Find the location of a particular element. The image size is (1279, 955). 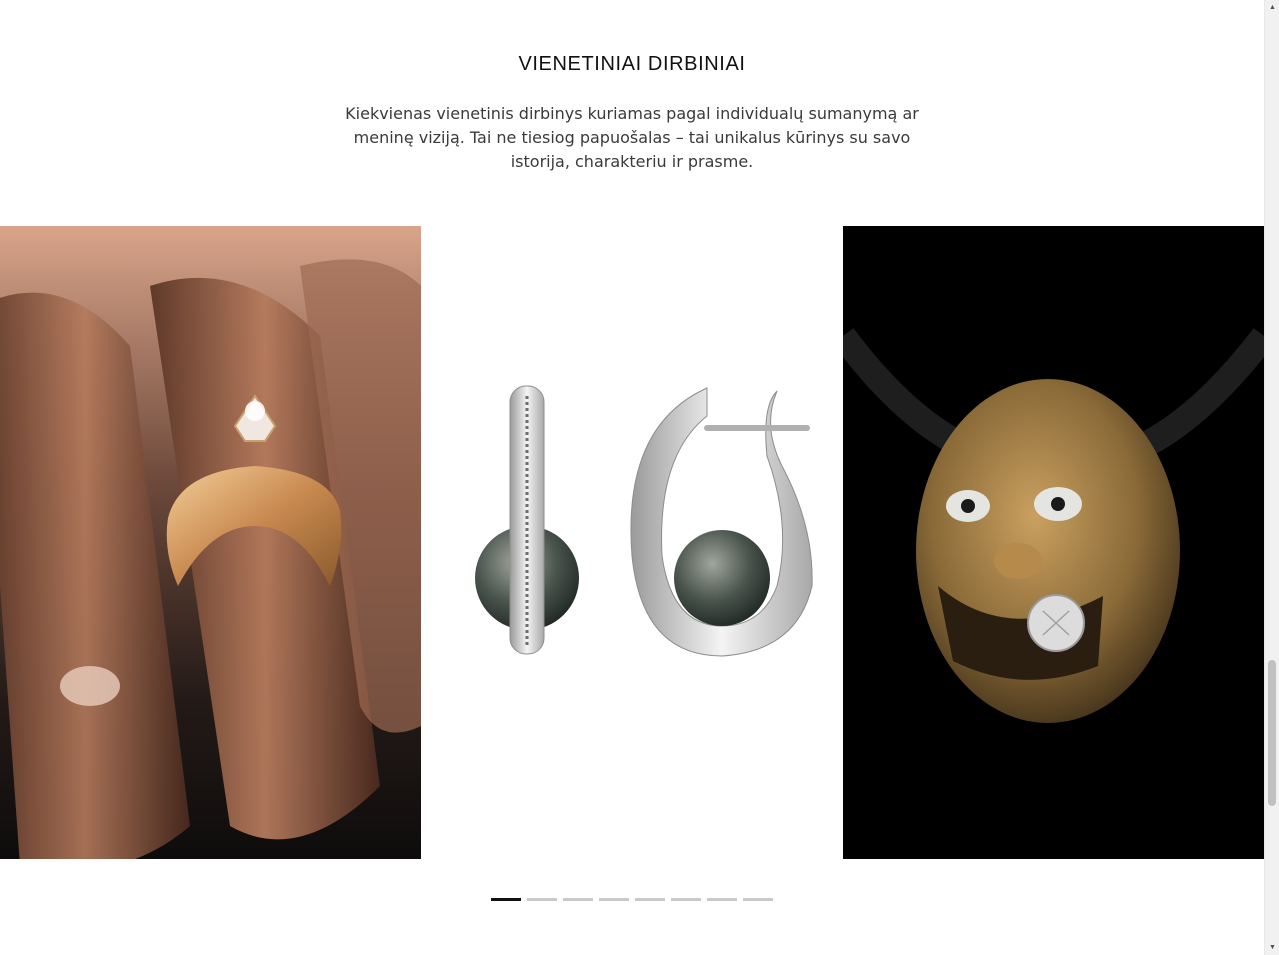

page-scrollbar: ▲ ▼ is located at coordinates (1271, 477).